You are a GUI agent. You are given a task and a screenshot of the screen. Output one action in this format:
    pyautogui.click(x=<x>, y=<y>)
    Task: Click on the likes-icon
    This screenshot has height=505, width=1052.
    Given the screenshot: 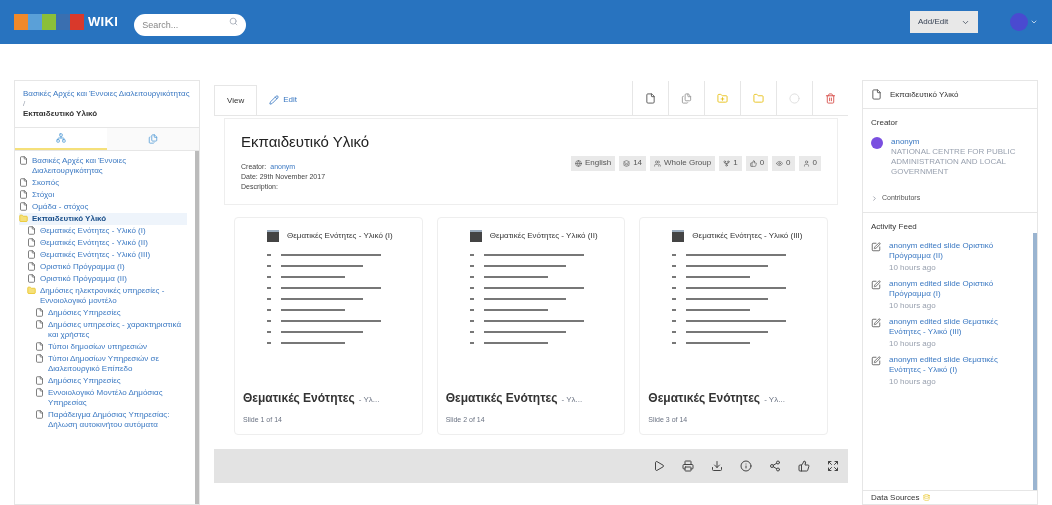 What is the action you would take?
    pyautogui.click(x=753, y=163)
    